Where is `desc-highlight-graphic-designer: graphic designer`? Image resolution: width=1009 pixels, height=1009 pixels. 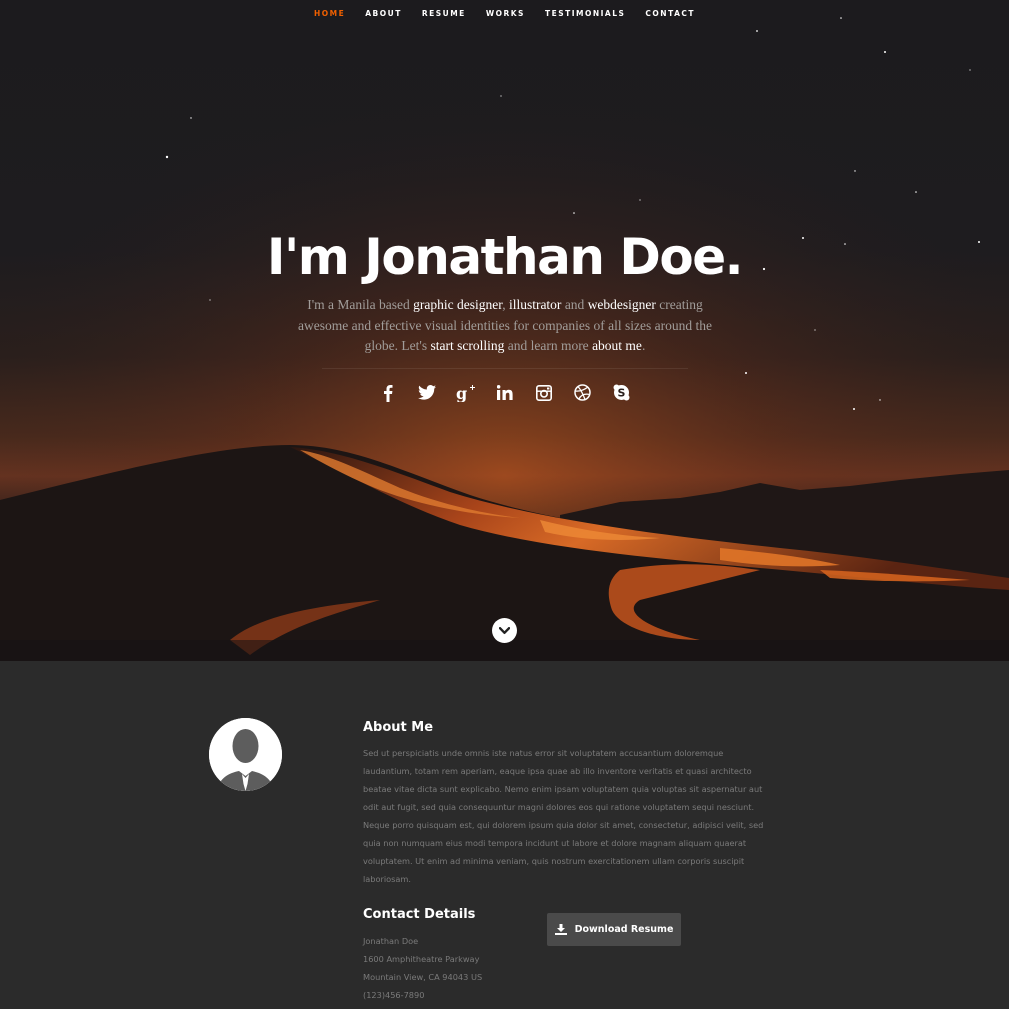
desc-highlight-graphic-designer: graphic designer is located at coordinates (458, 304).